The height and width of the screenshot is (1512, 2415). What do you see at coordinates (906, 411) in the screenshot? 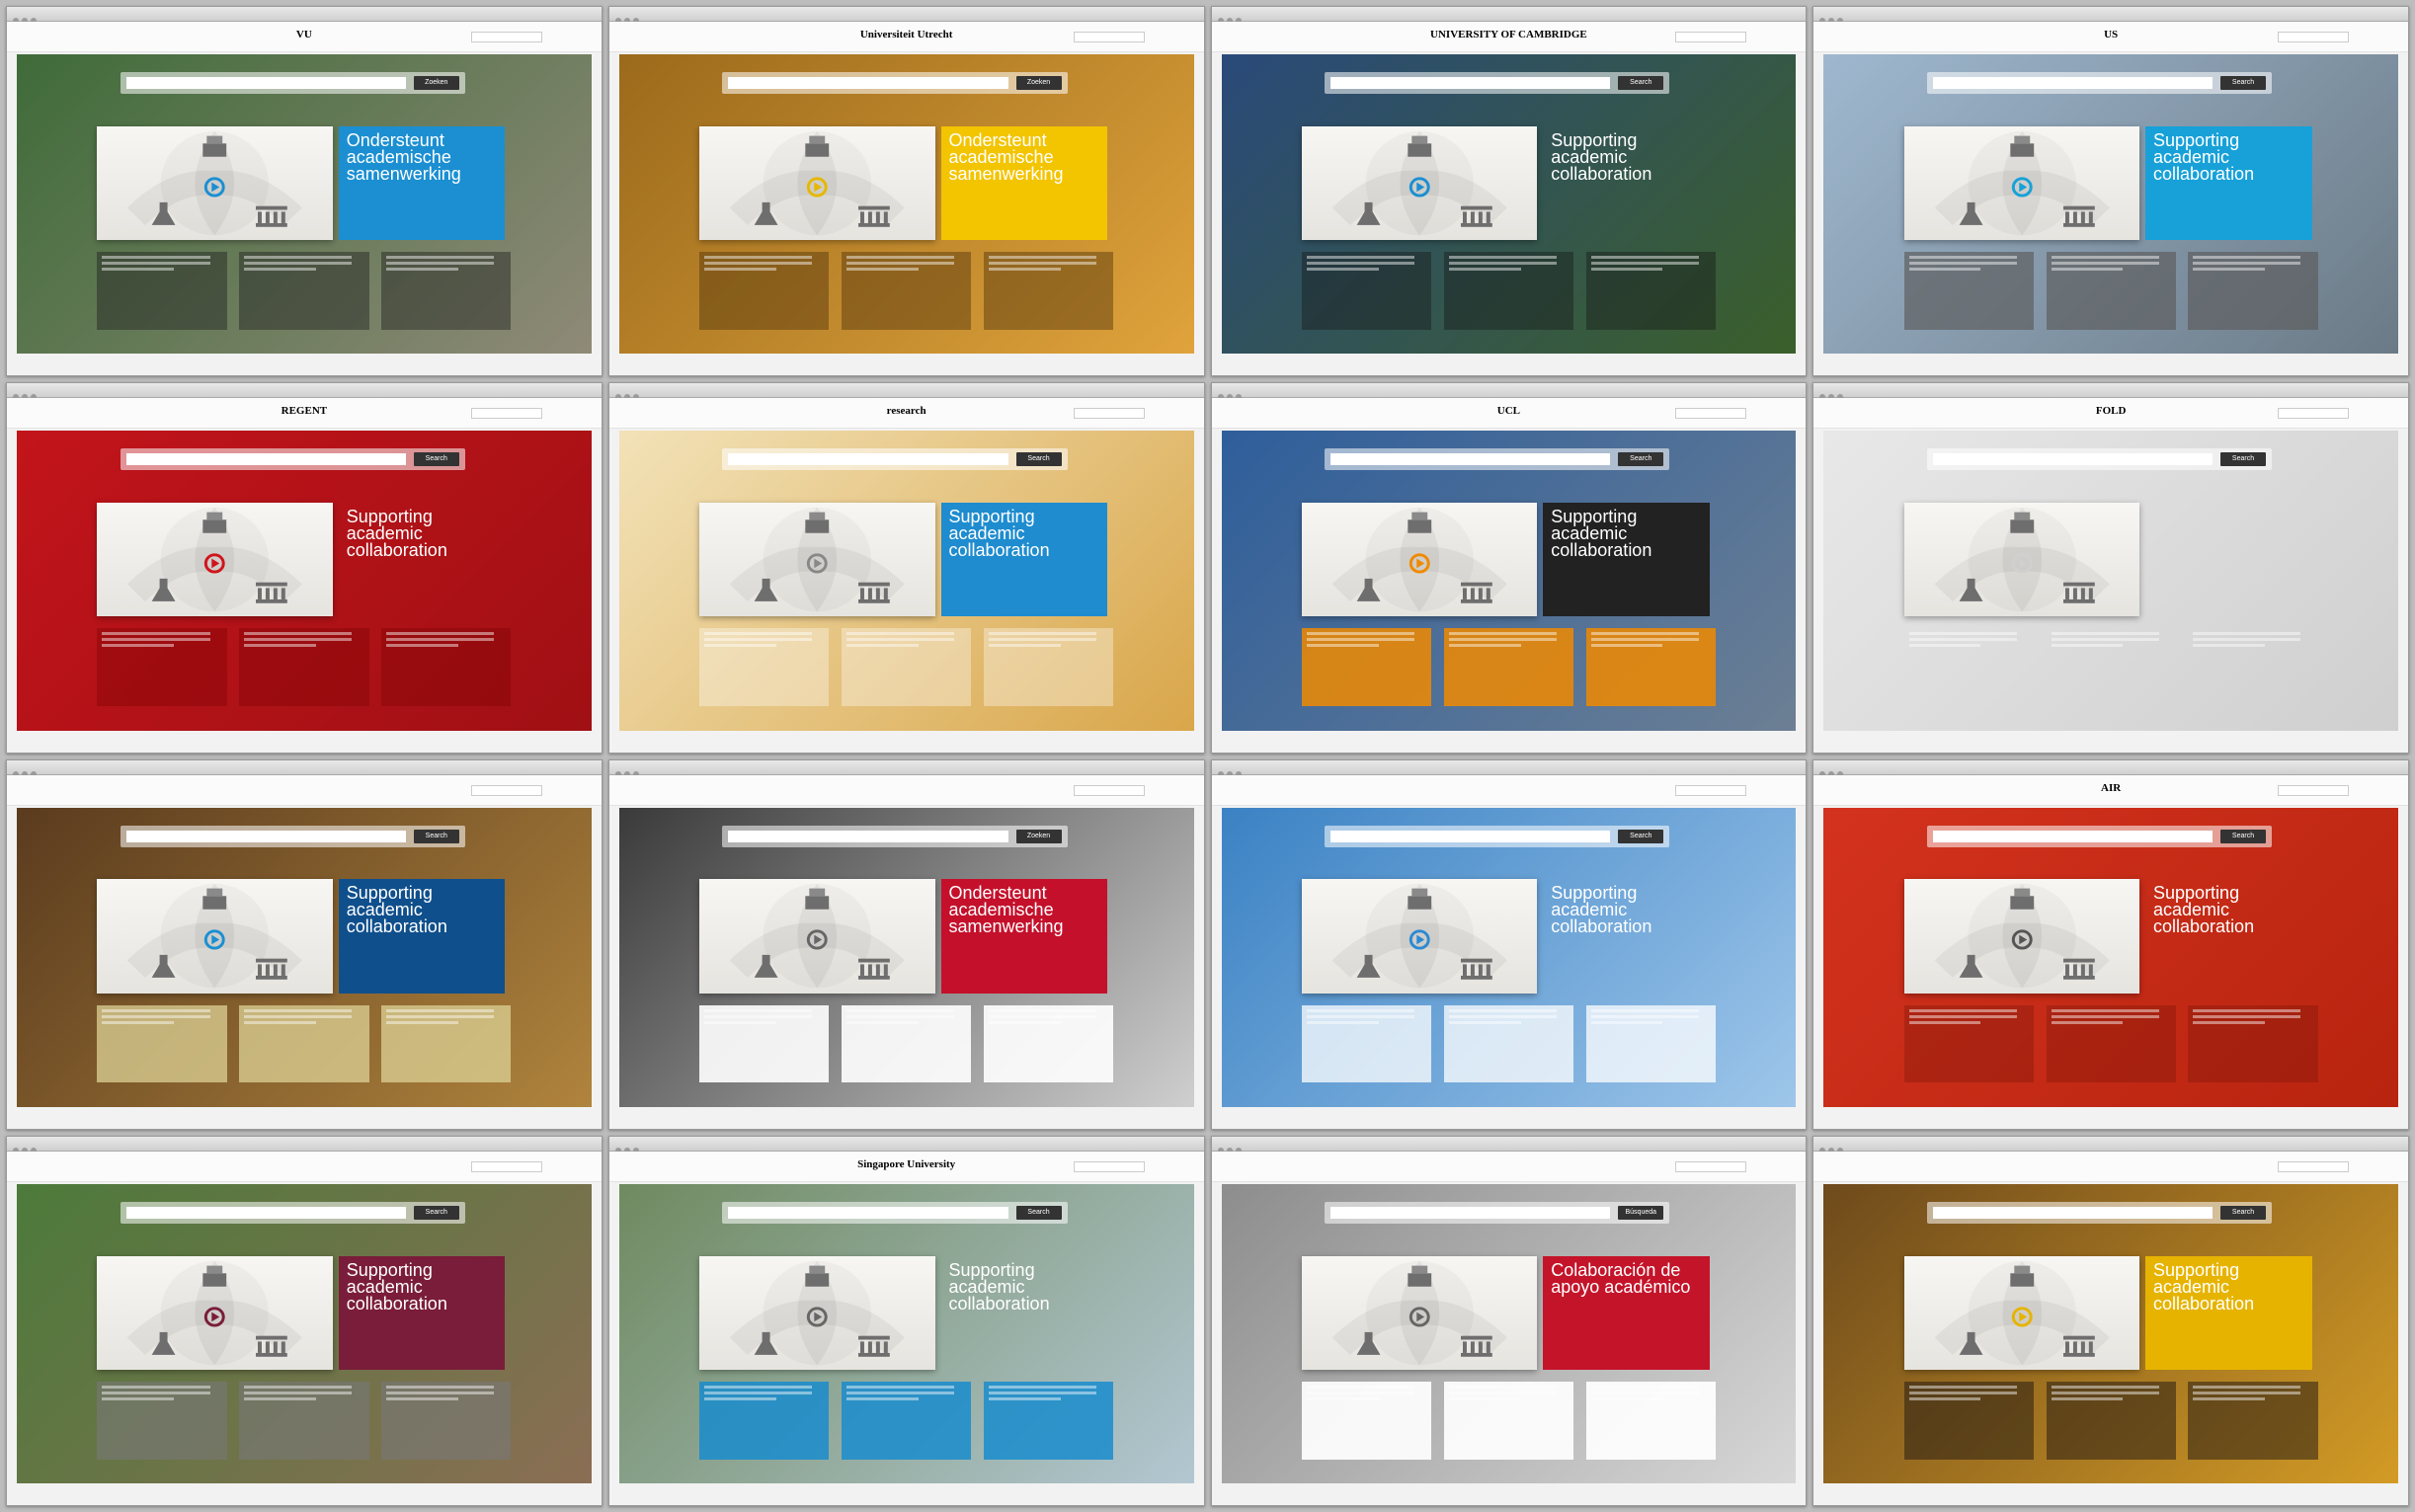
I see `site-logo: research` at bounding box center [906, 411].